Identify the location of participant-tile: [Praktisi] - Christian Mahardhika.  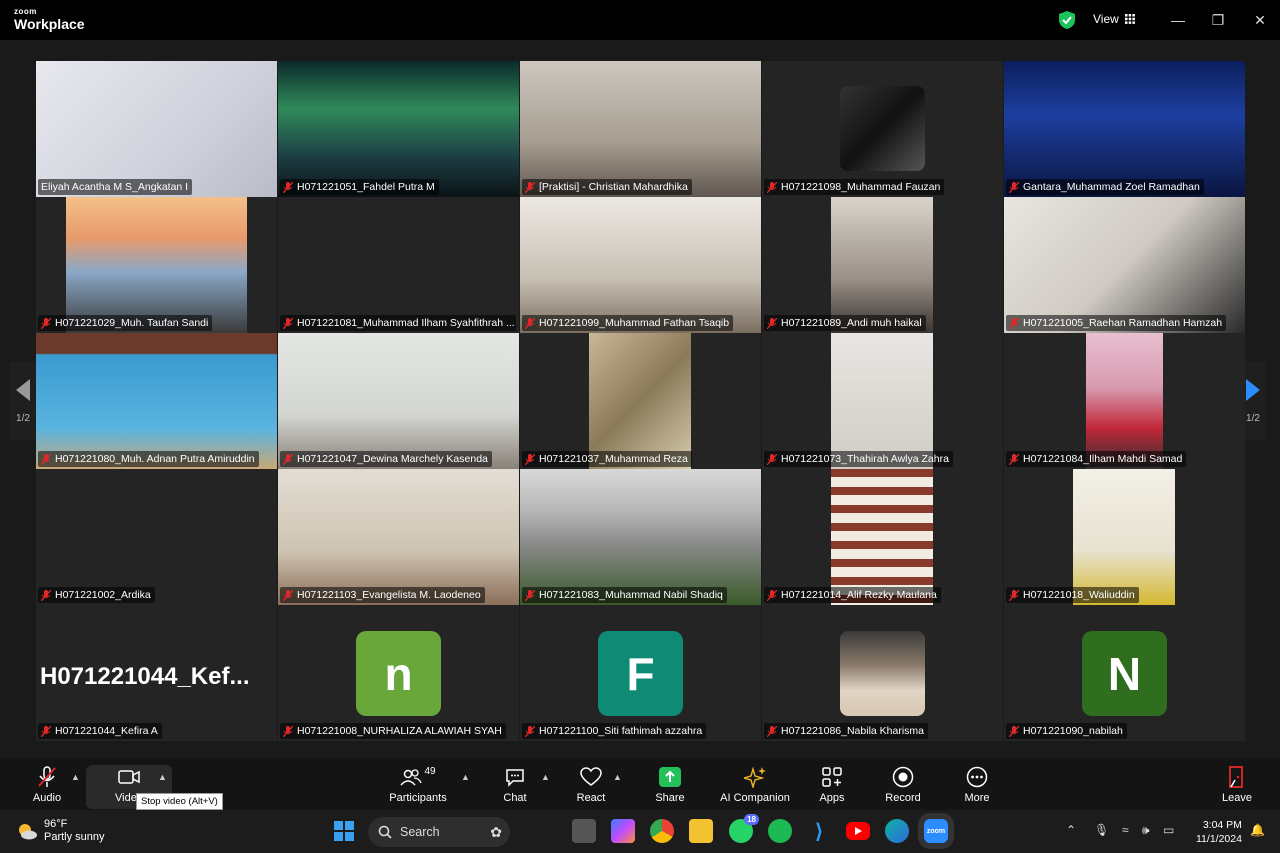
(640, 129).